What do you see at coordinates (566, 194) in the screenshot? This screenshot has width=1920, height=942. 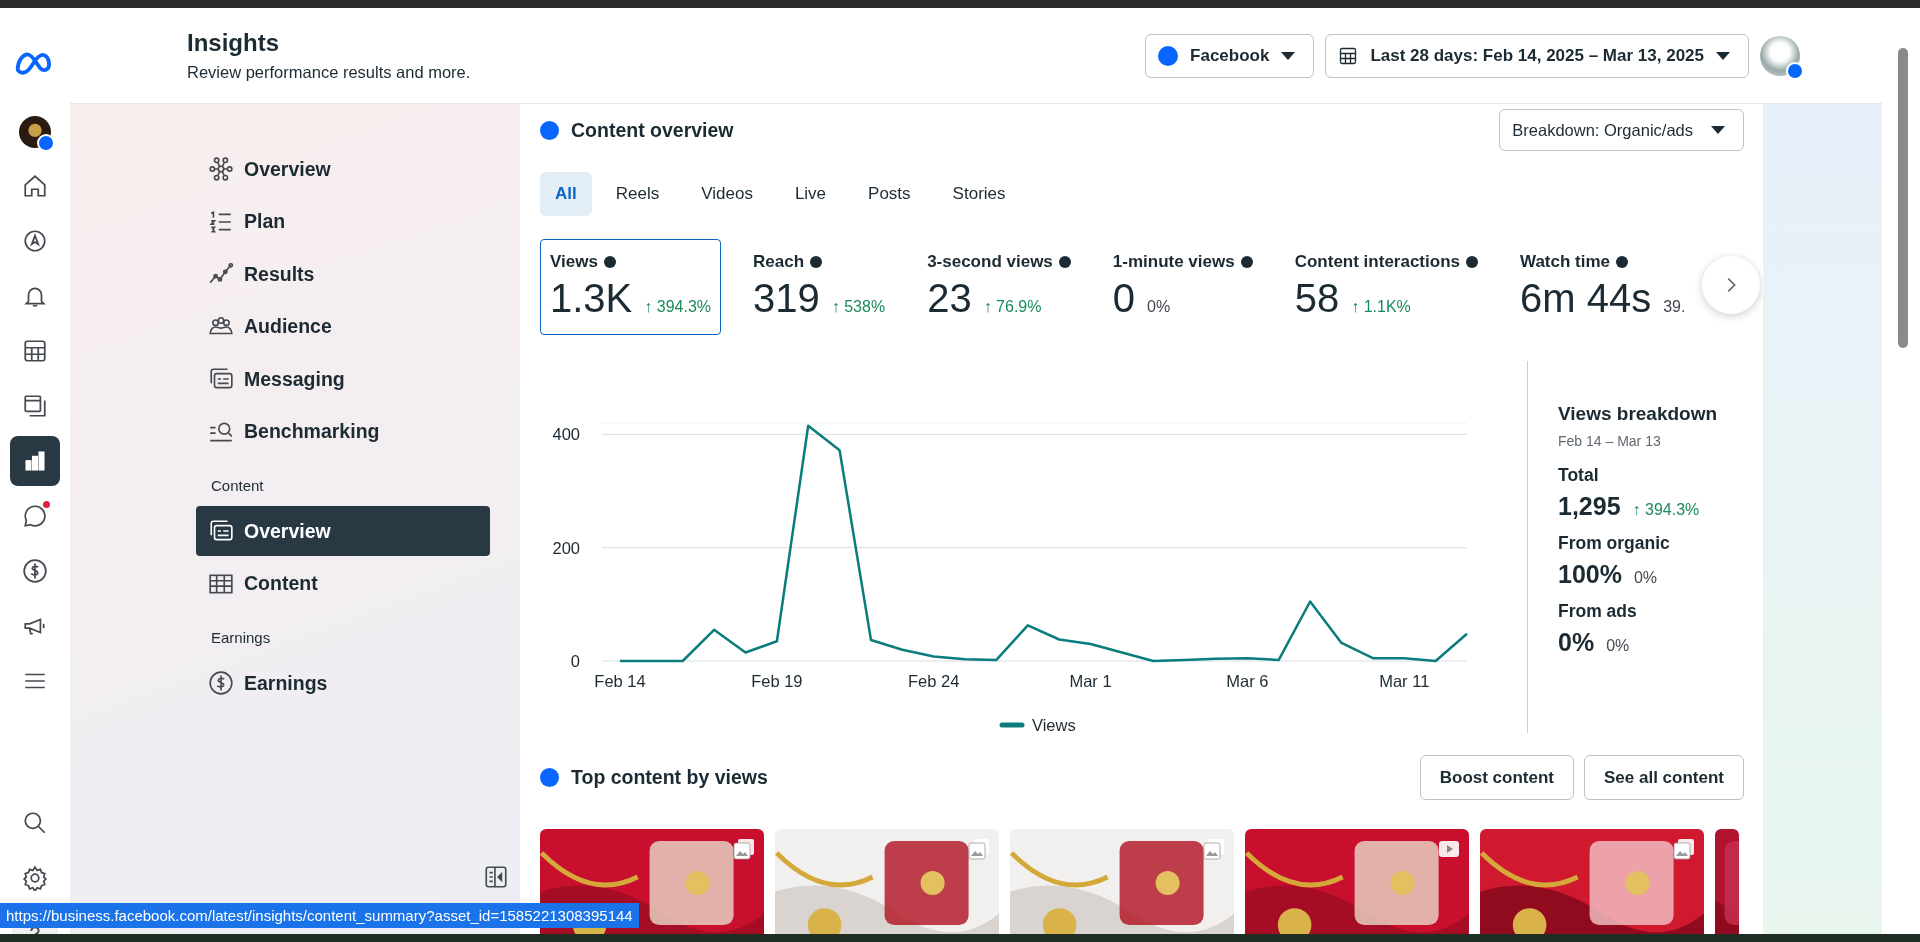 I see `filter-tab: All` at bounding box center [566, 194].